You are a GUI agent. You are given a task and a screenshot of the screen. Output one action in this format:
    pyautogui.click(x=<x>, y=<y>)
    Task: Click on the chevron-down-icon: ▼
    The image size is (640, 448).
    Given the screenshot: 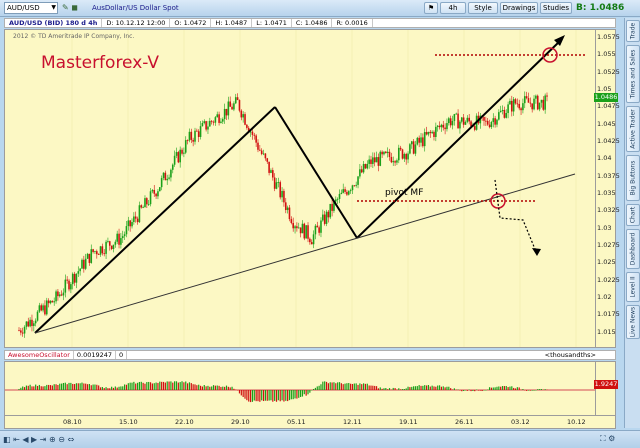 What is the action you would take?
    pyautogui.click(x=53, y=8)
    